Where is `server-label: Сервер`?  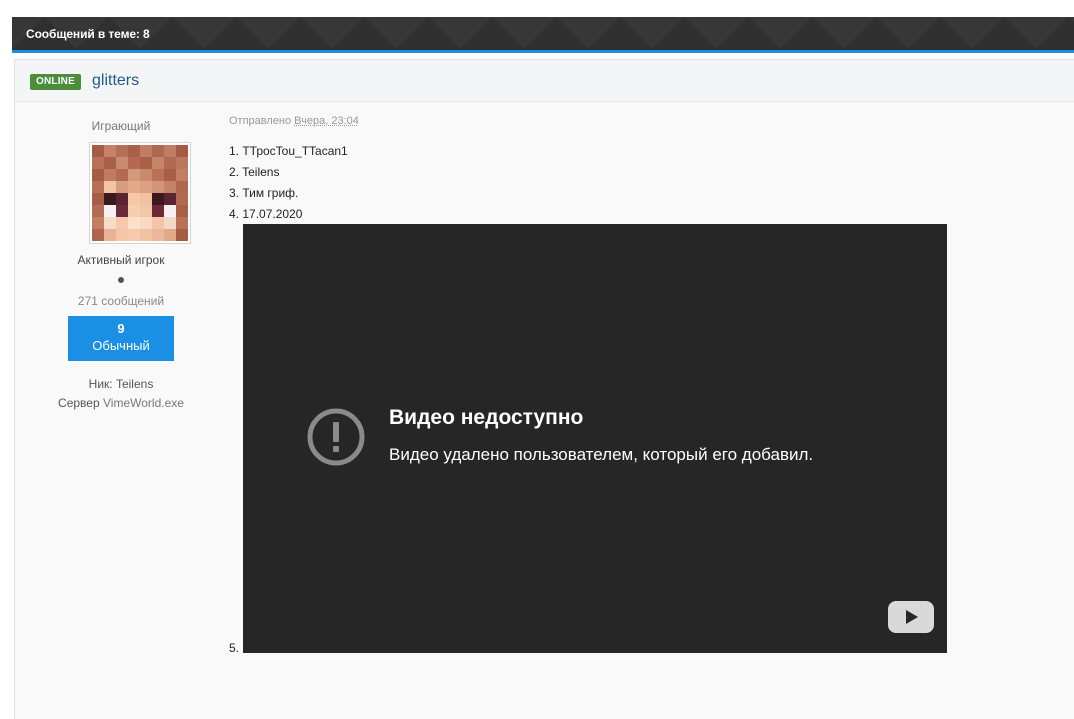 server-label: Сервер is located at coordinates (79, 403).